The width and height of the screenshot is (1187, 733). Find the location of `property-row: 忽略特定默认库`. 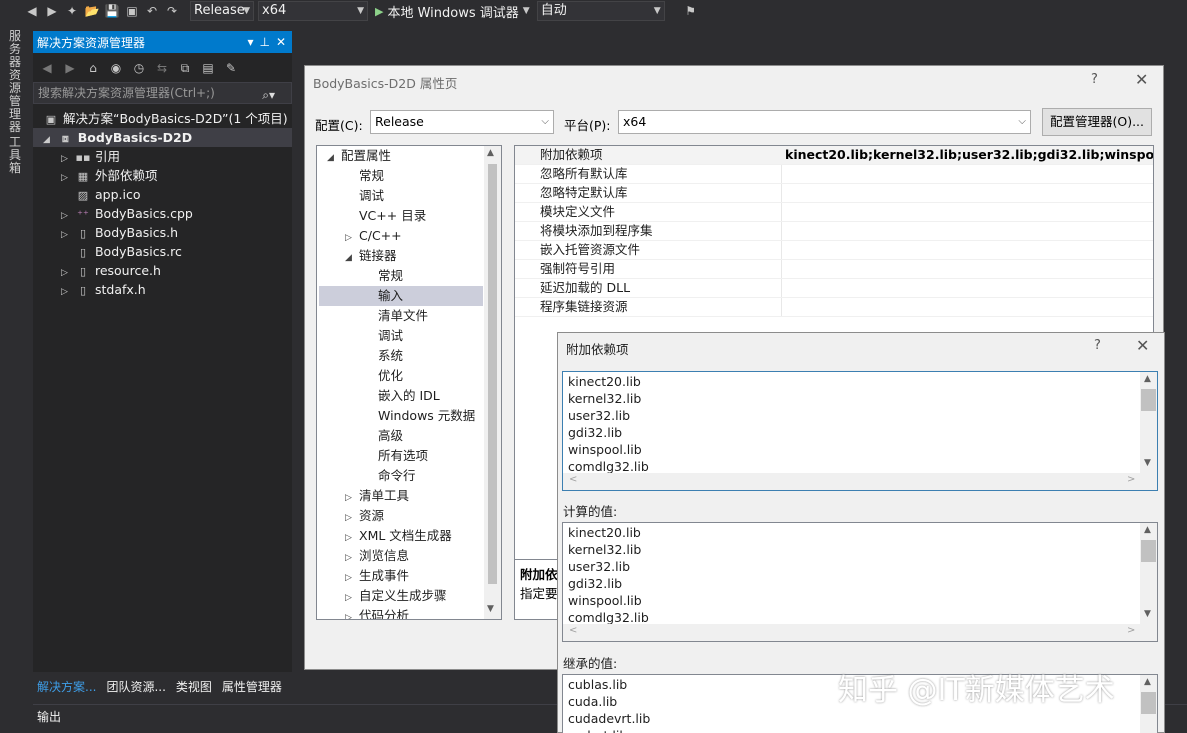

property-row: 忽略特定默认库 is located at coordinates (834, 193).